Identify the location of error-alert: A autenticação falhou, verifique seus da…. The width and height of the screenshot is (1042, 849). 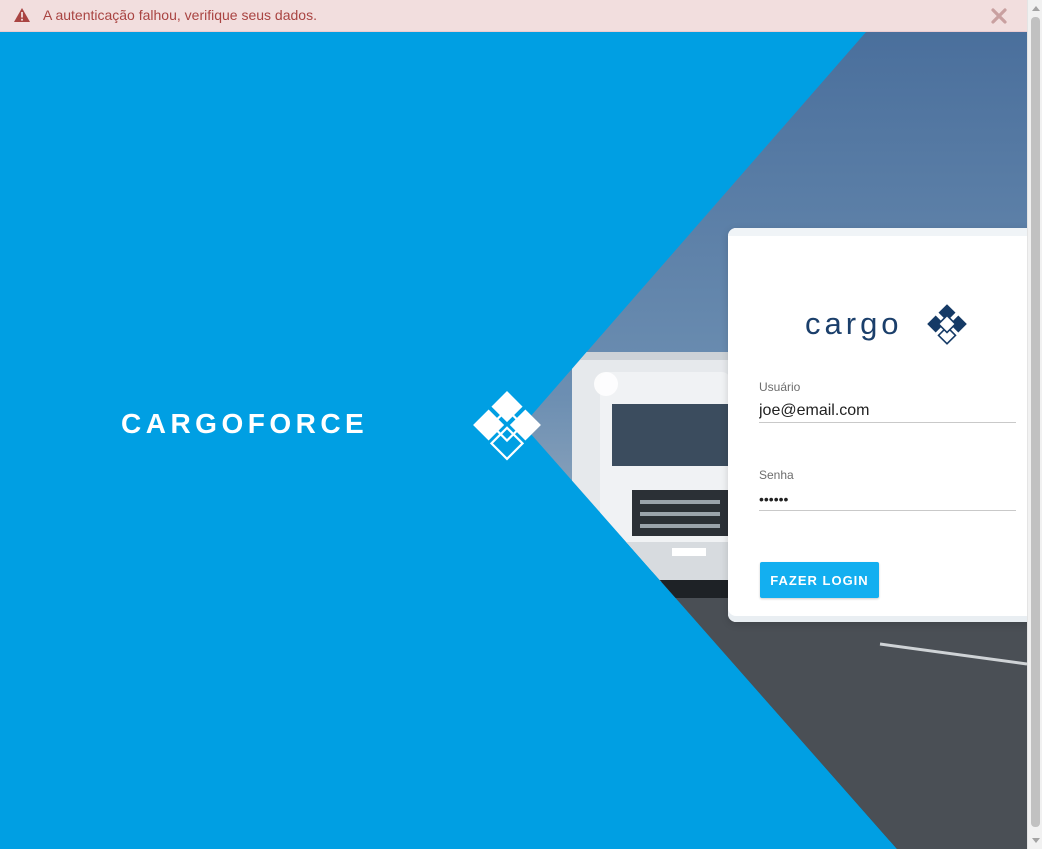
(513, 16).